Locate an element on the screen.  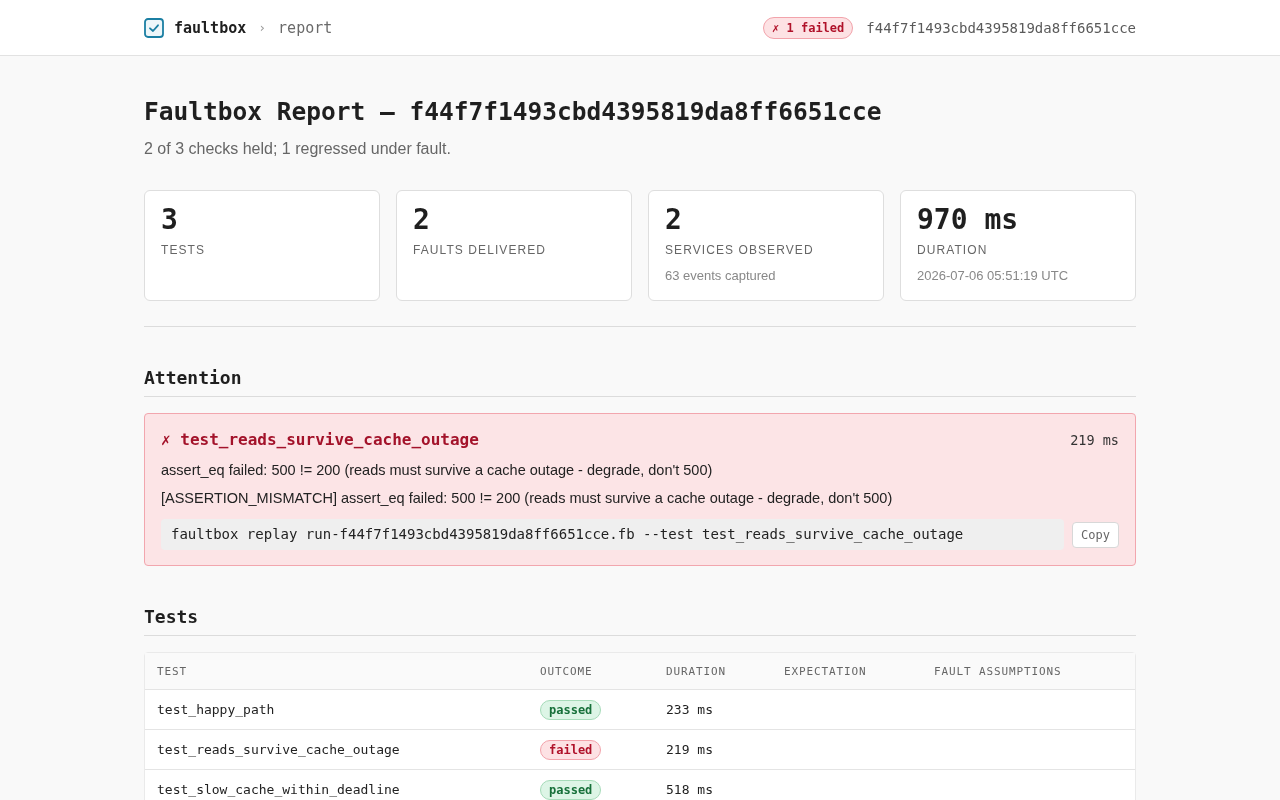
failure-duration: 219 ms is located at coordinates (1094, 440).